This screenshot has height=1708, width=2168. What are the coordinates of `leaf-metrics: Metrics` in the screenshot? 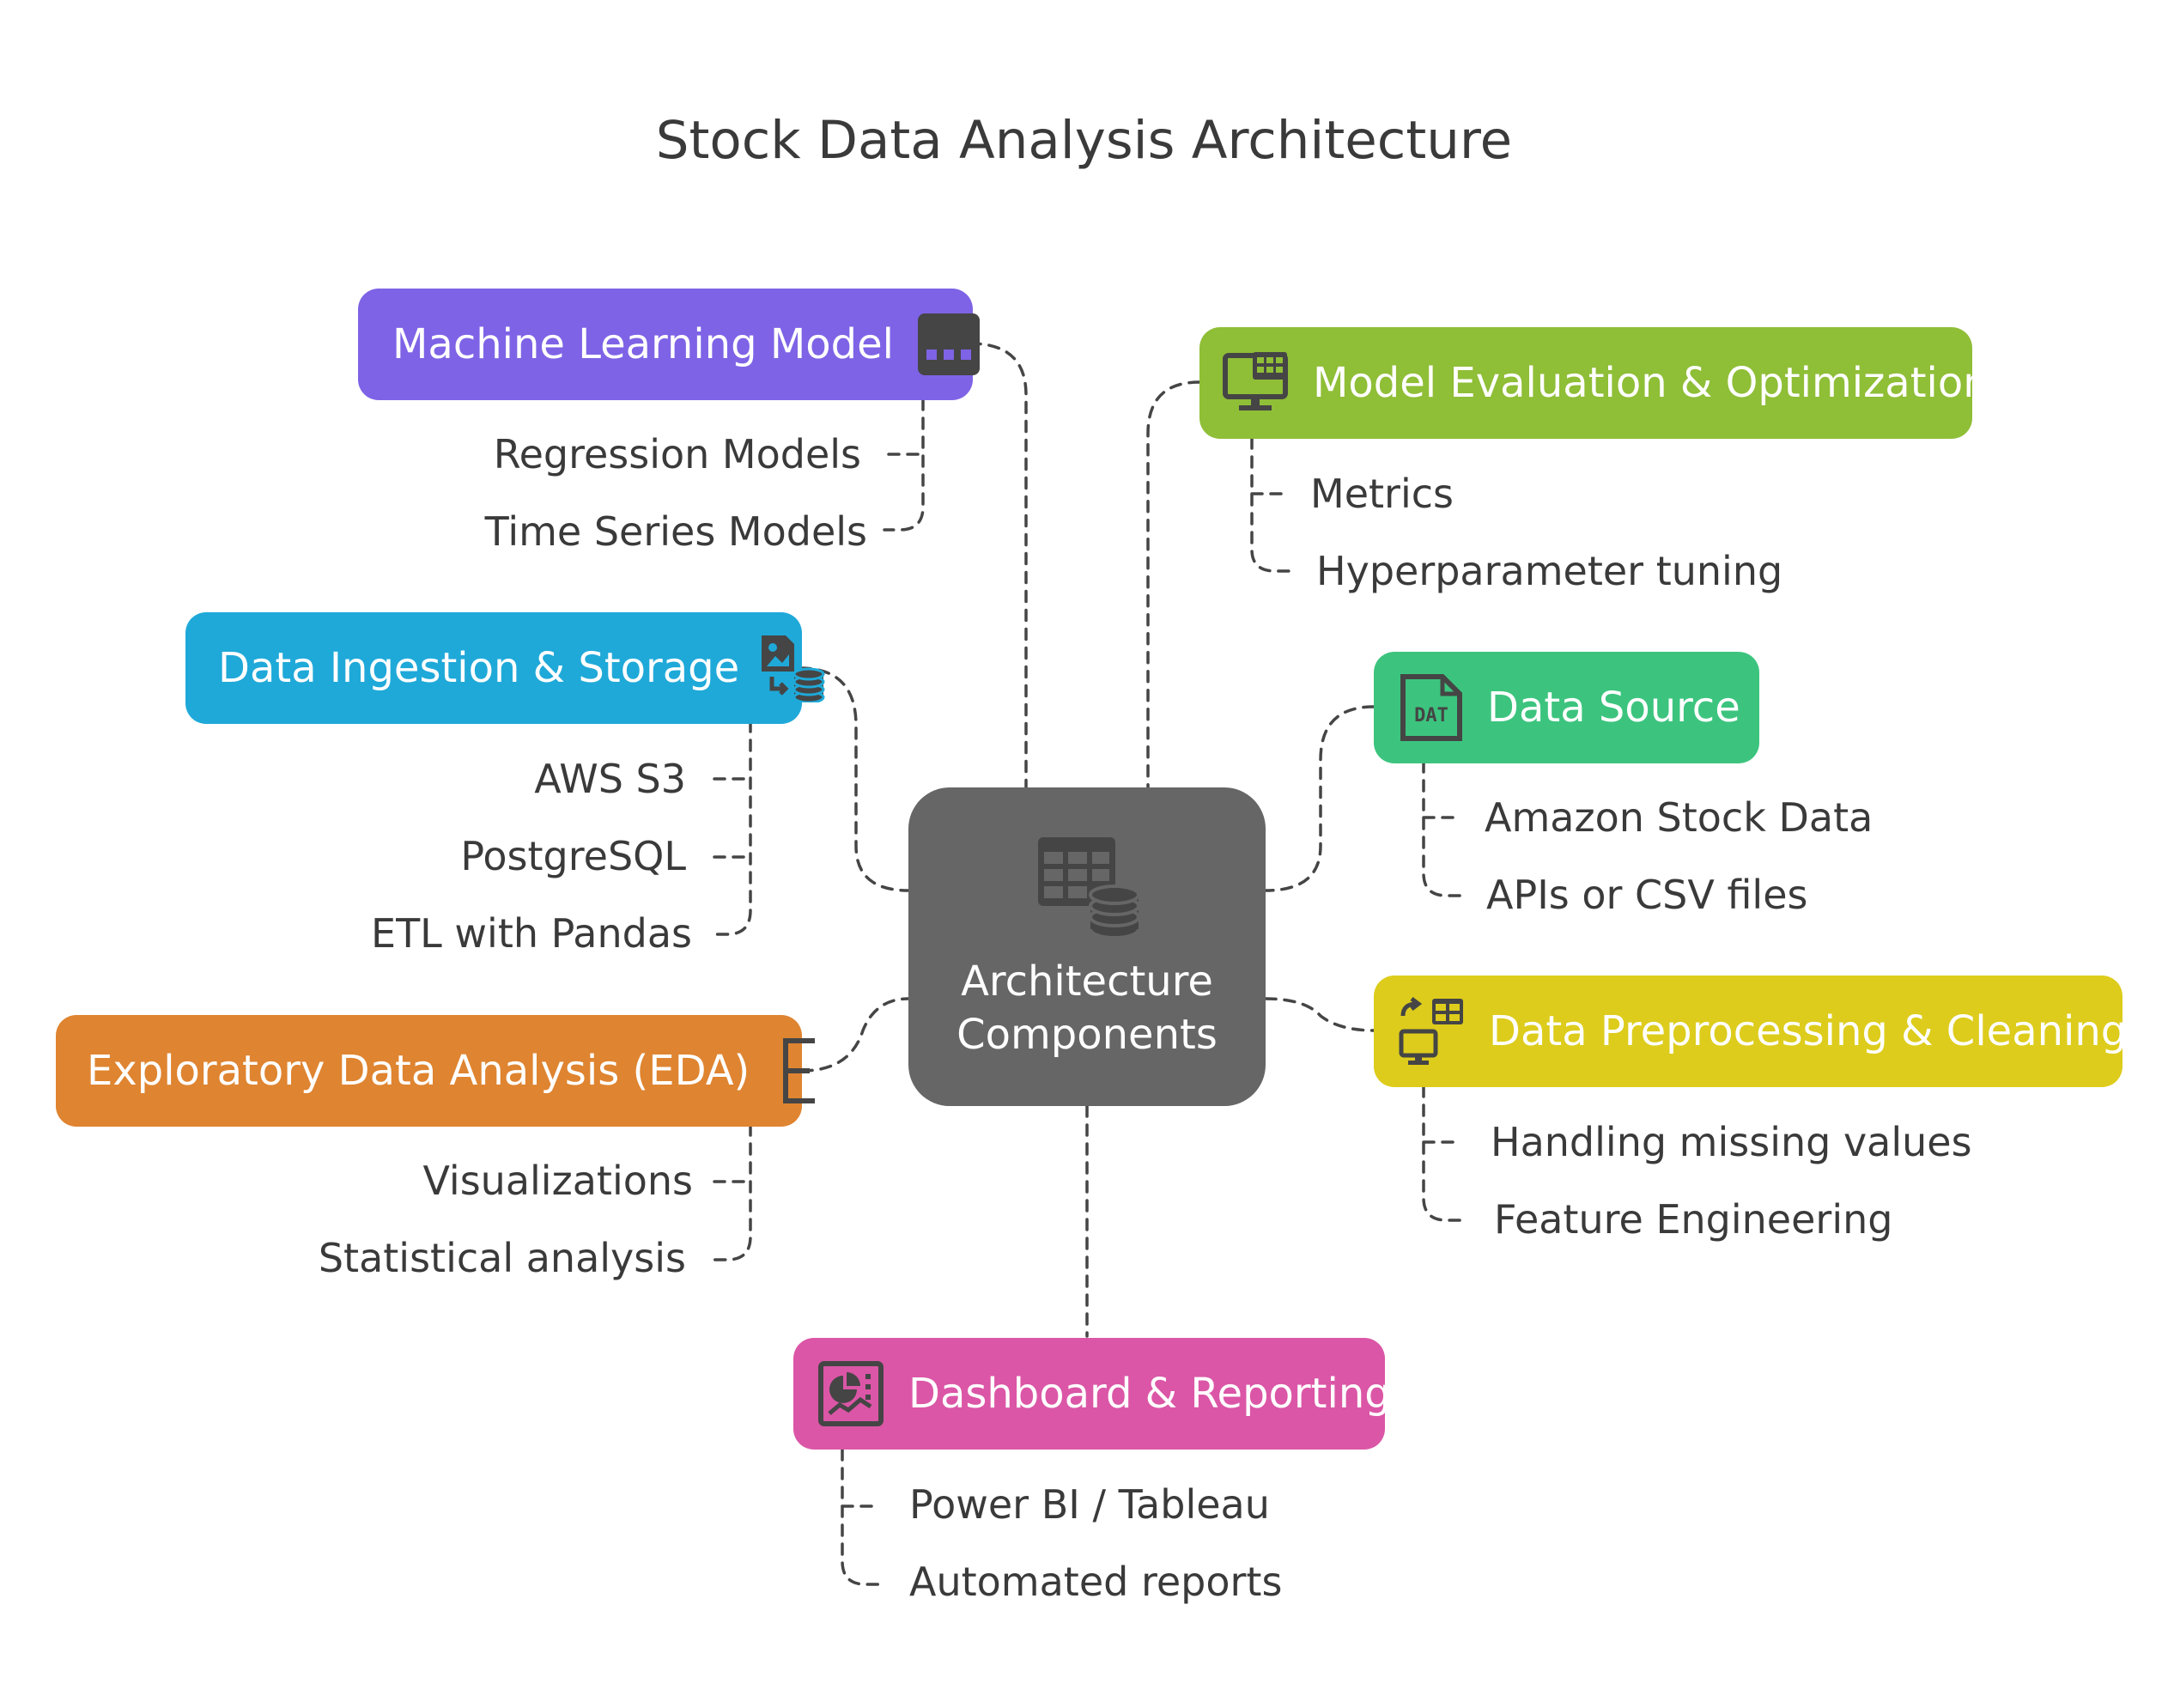 It's located at (1382, 494).